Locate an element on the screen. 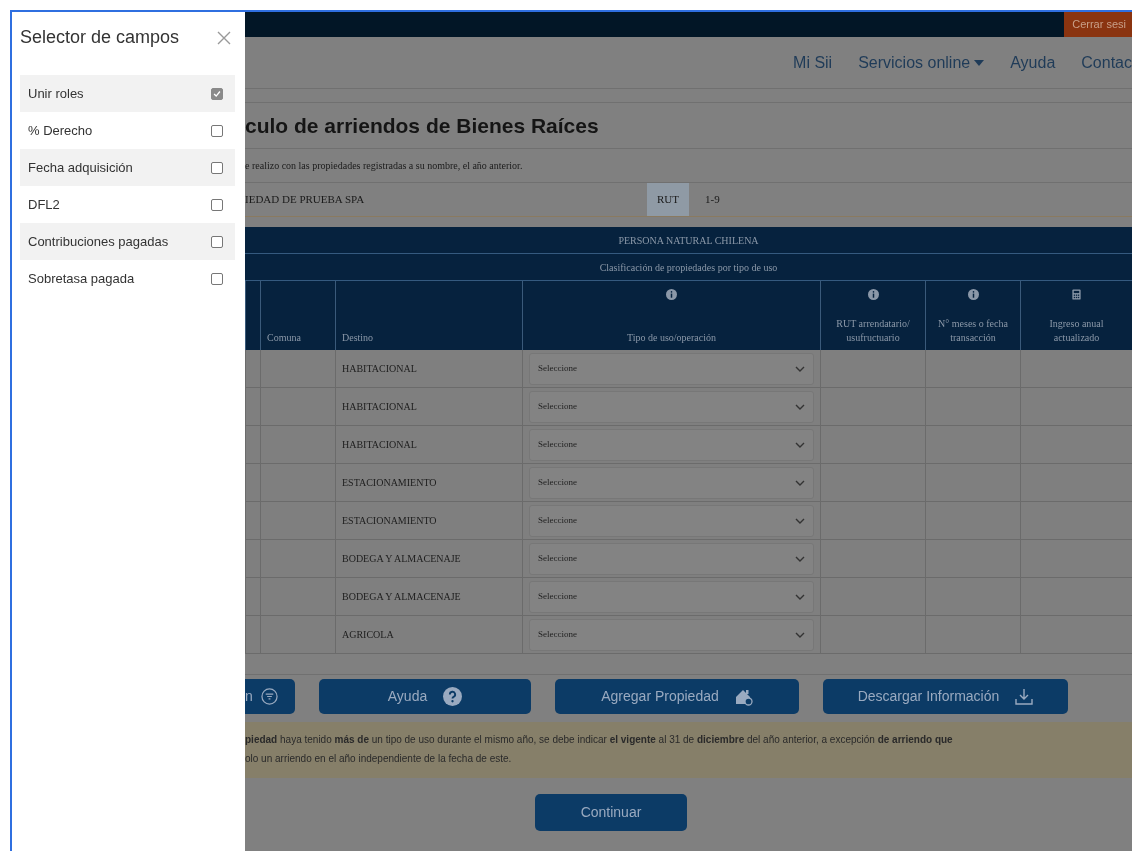 The width and height of the screenshot is (1132, 851). column-header: RUT arrendatario/ usufructuario is located at coordinates (873, 330).